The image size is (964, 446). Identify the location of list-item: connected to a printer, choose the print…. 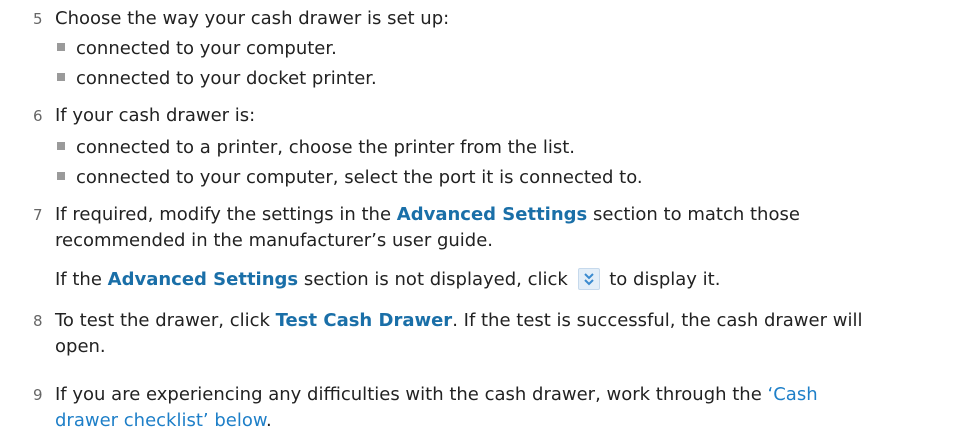
(316, 148).